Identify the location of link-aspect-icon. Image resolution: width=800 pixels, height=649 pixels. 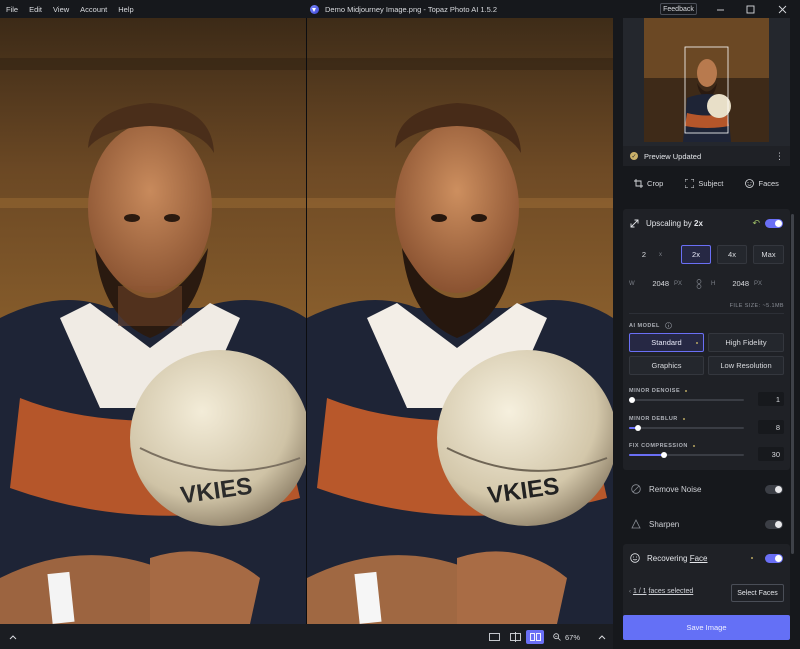
(699, 283).